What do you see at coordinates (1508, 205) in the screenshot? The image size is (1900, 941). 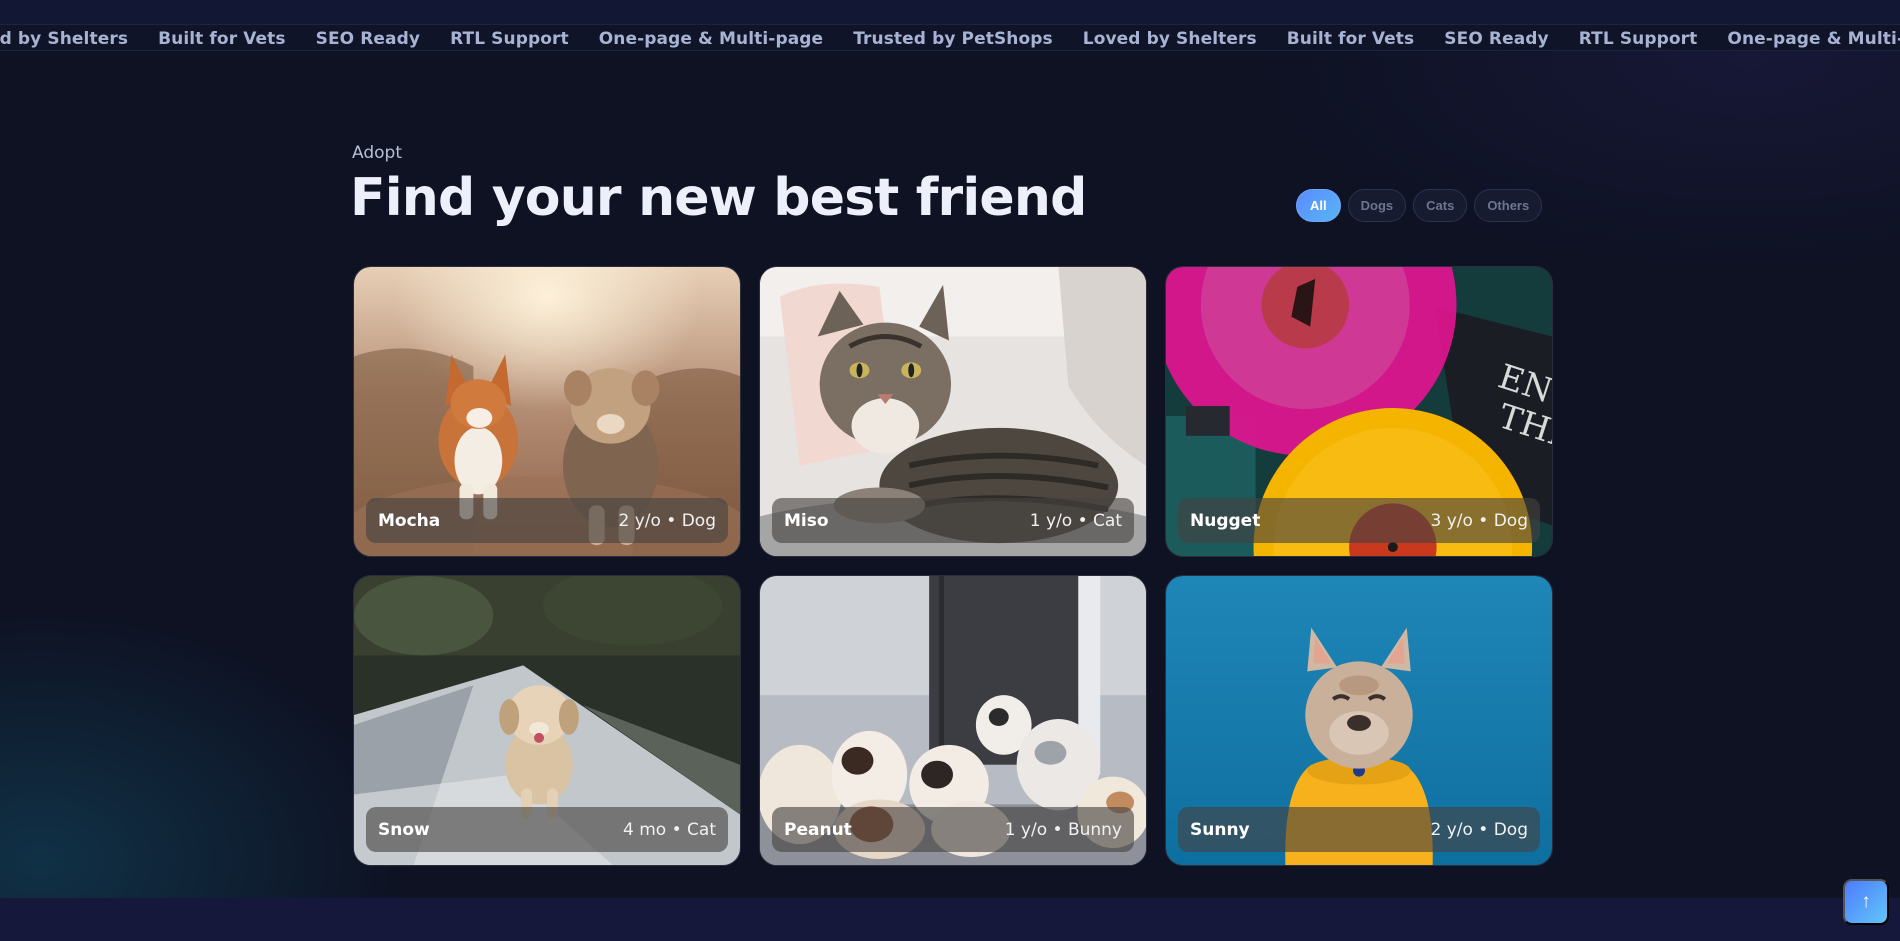 I see `filter-others: Others` at bounding box center [1508, 205].